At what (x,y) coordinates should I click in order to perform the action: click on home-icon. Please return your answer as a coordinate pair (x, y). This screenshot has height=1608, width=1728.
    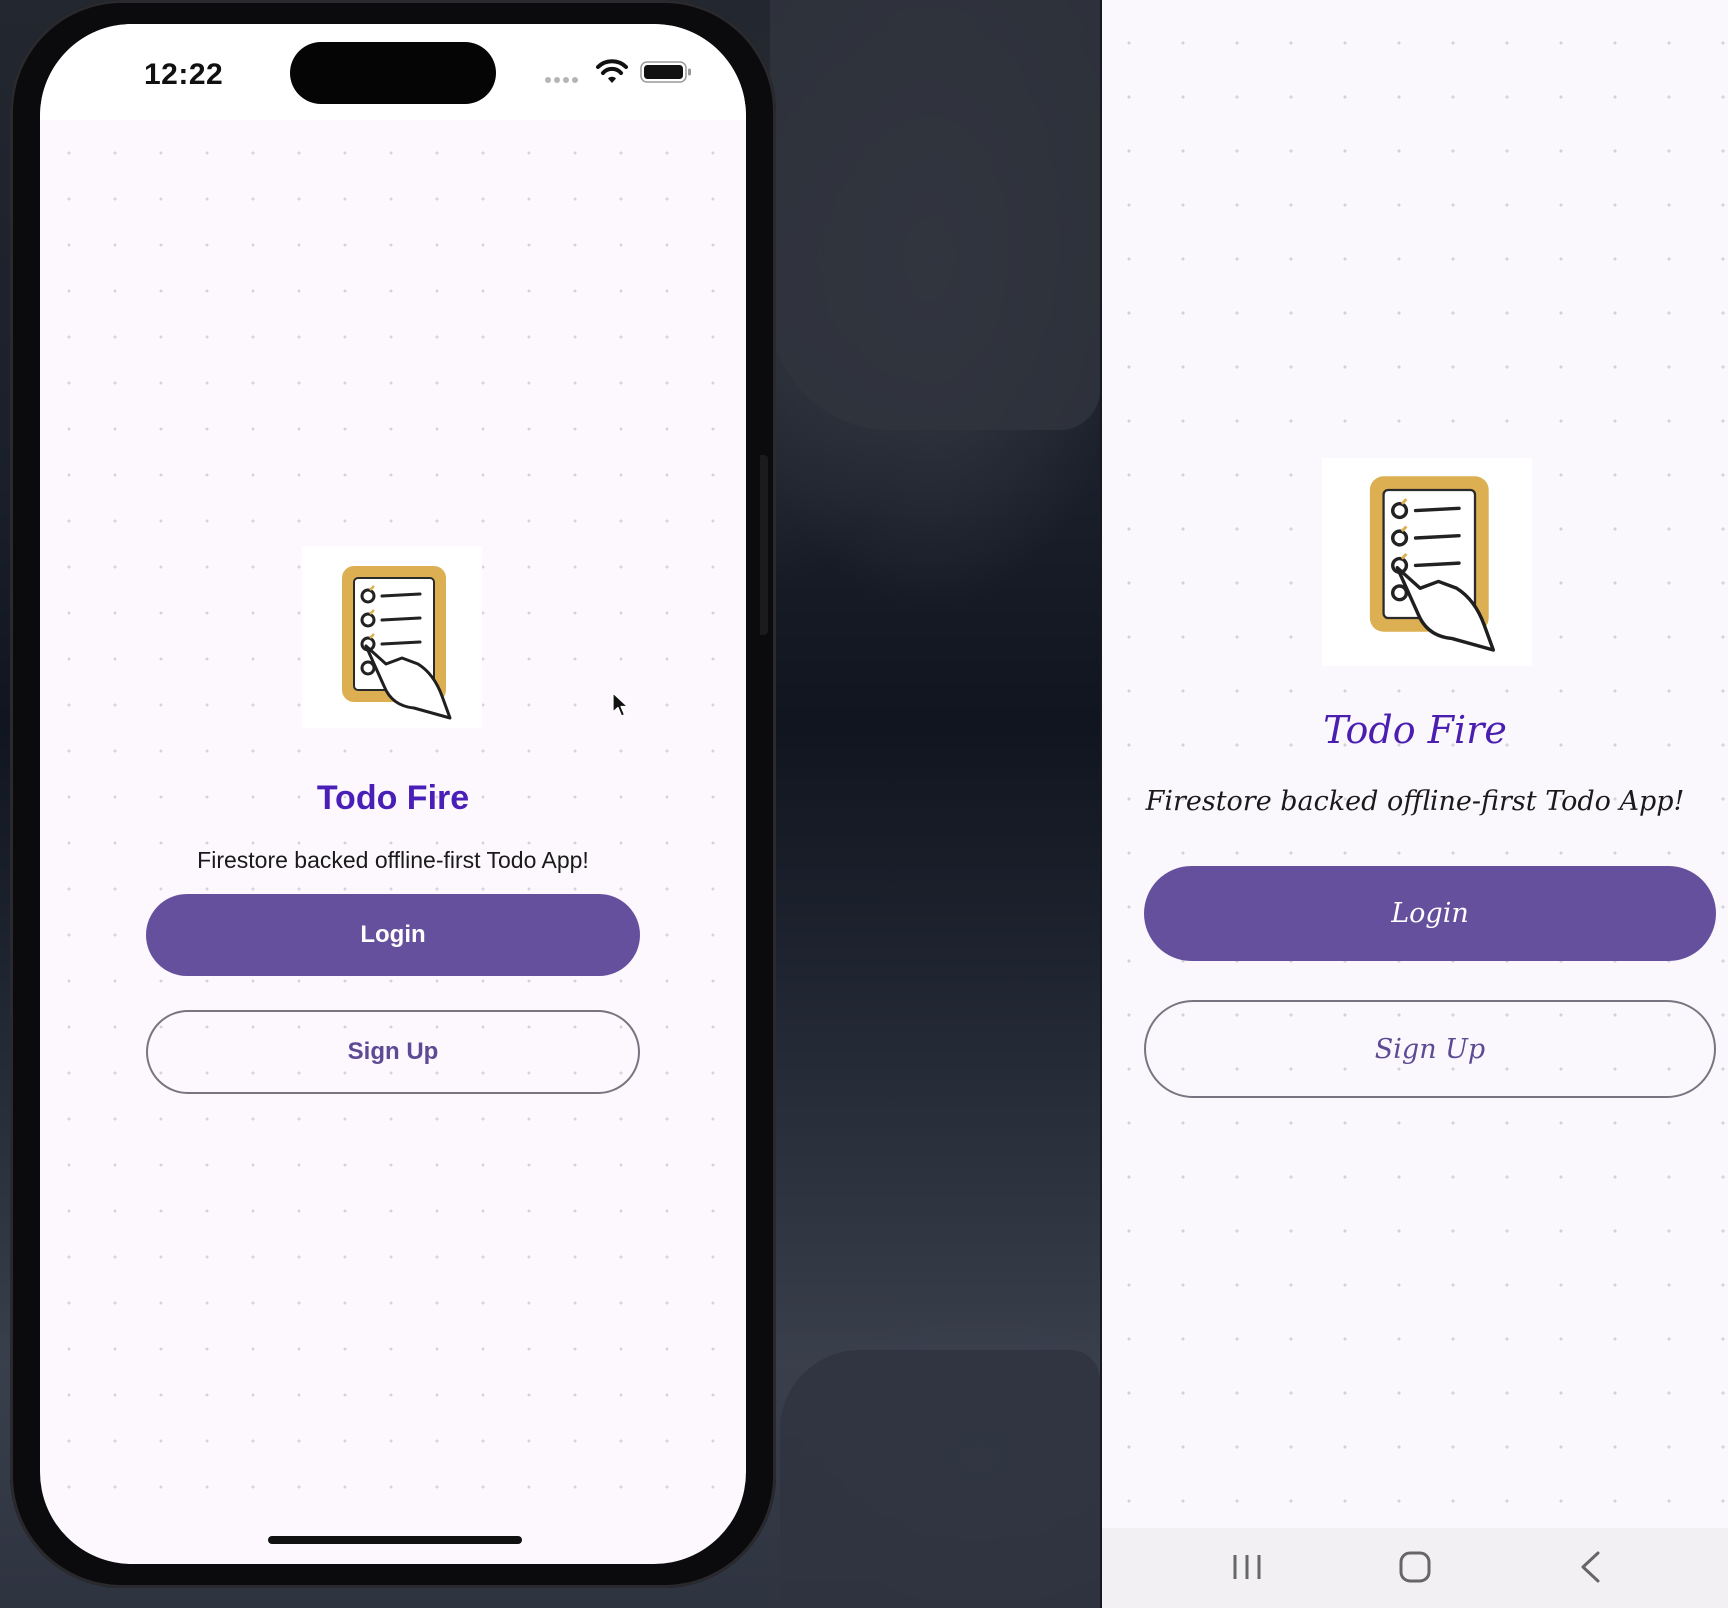
    Looking at the image, I should click on (1415, 1567).